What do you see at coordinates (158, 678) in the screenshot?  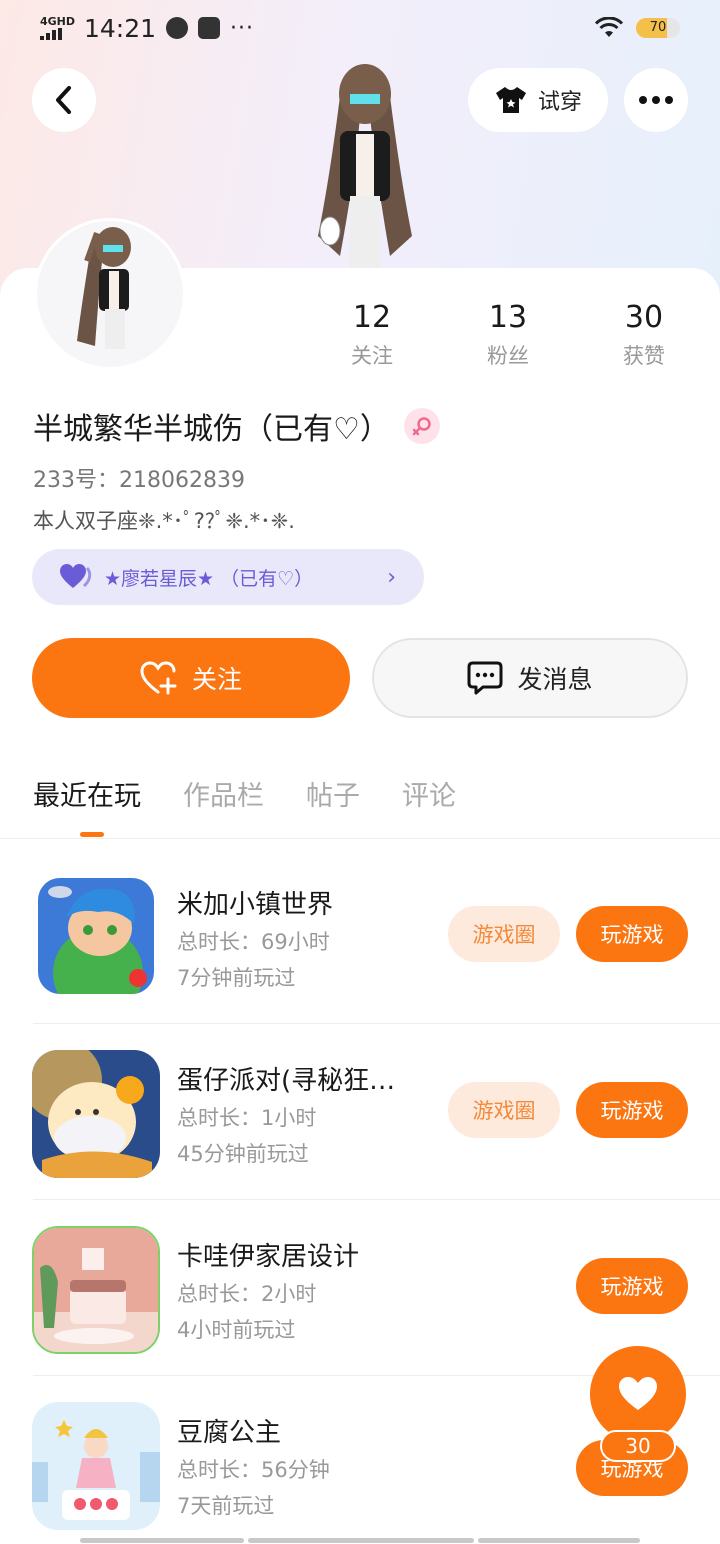 I see `heart-plus-icon` at bounding box center [158, 678].